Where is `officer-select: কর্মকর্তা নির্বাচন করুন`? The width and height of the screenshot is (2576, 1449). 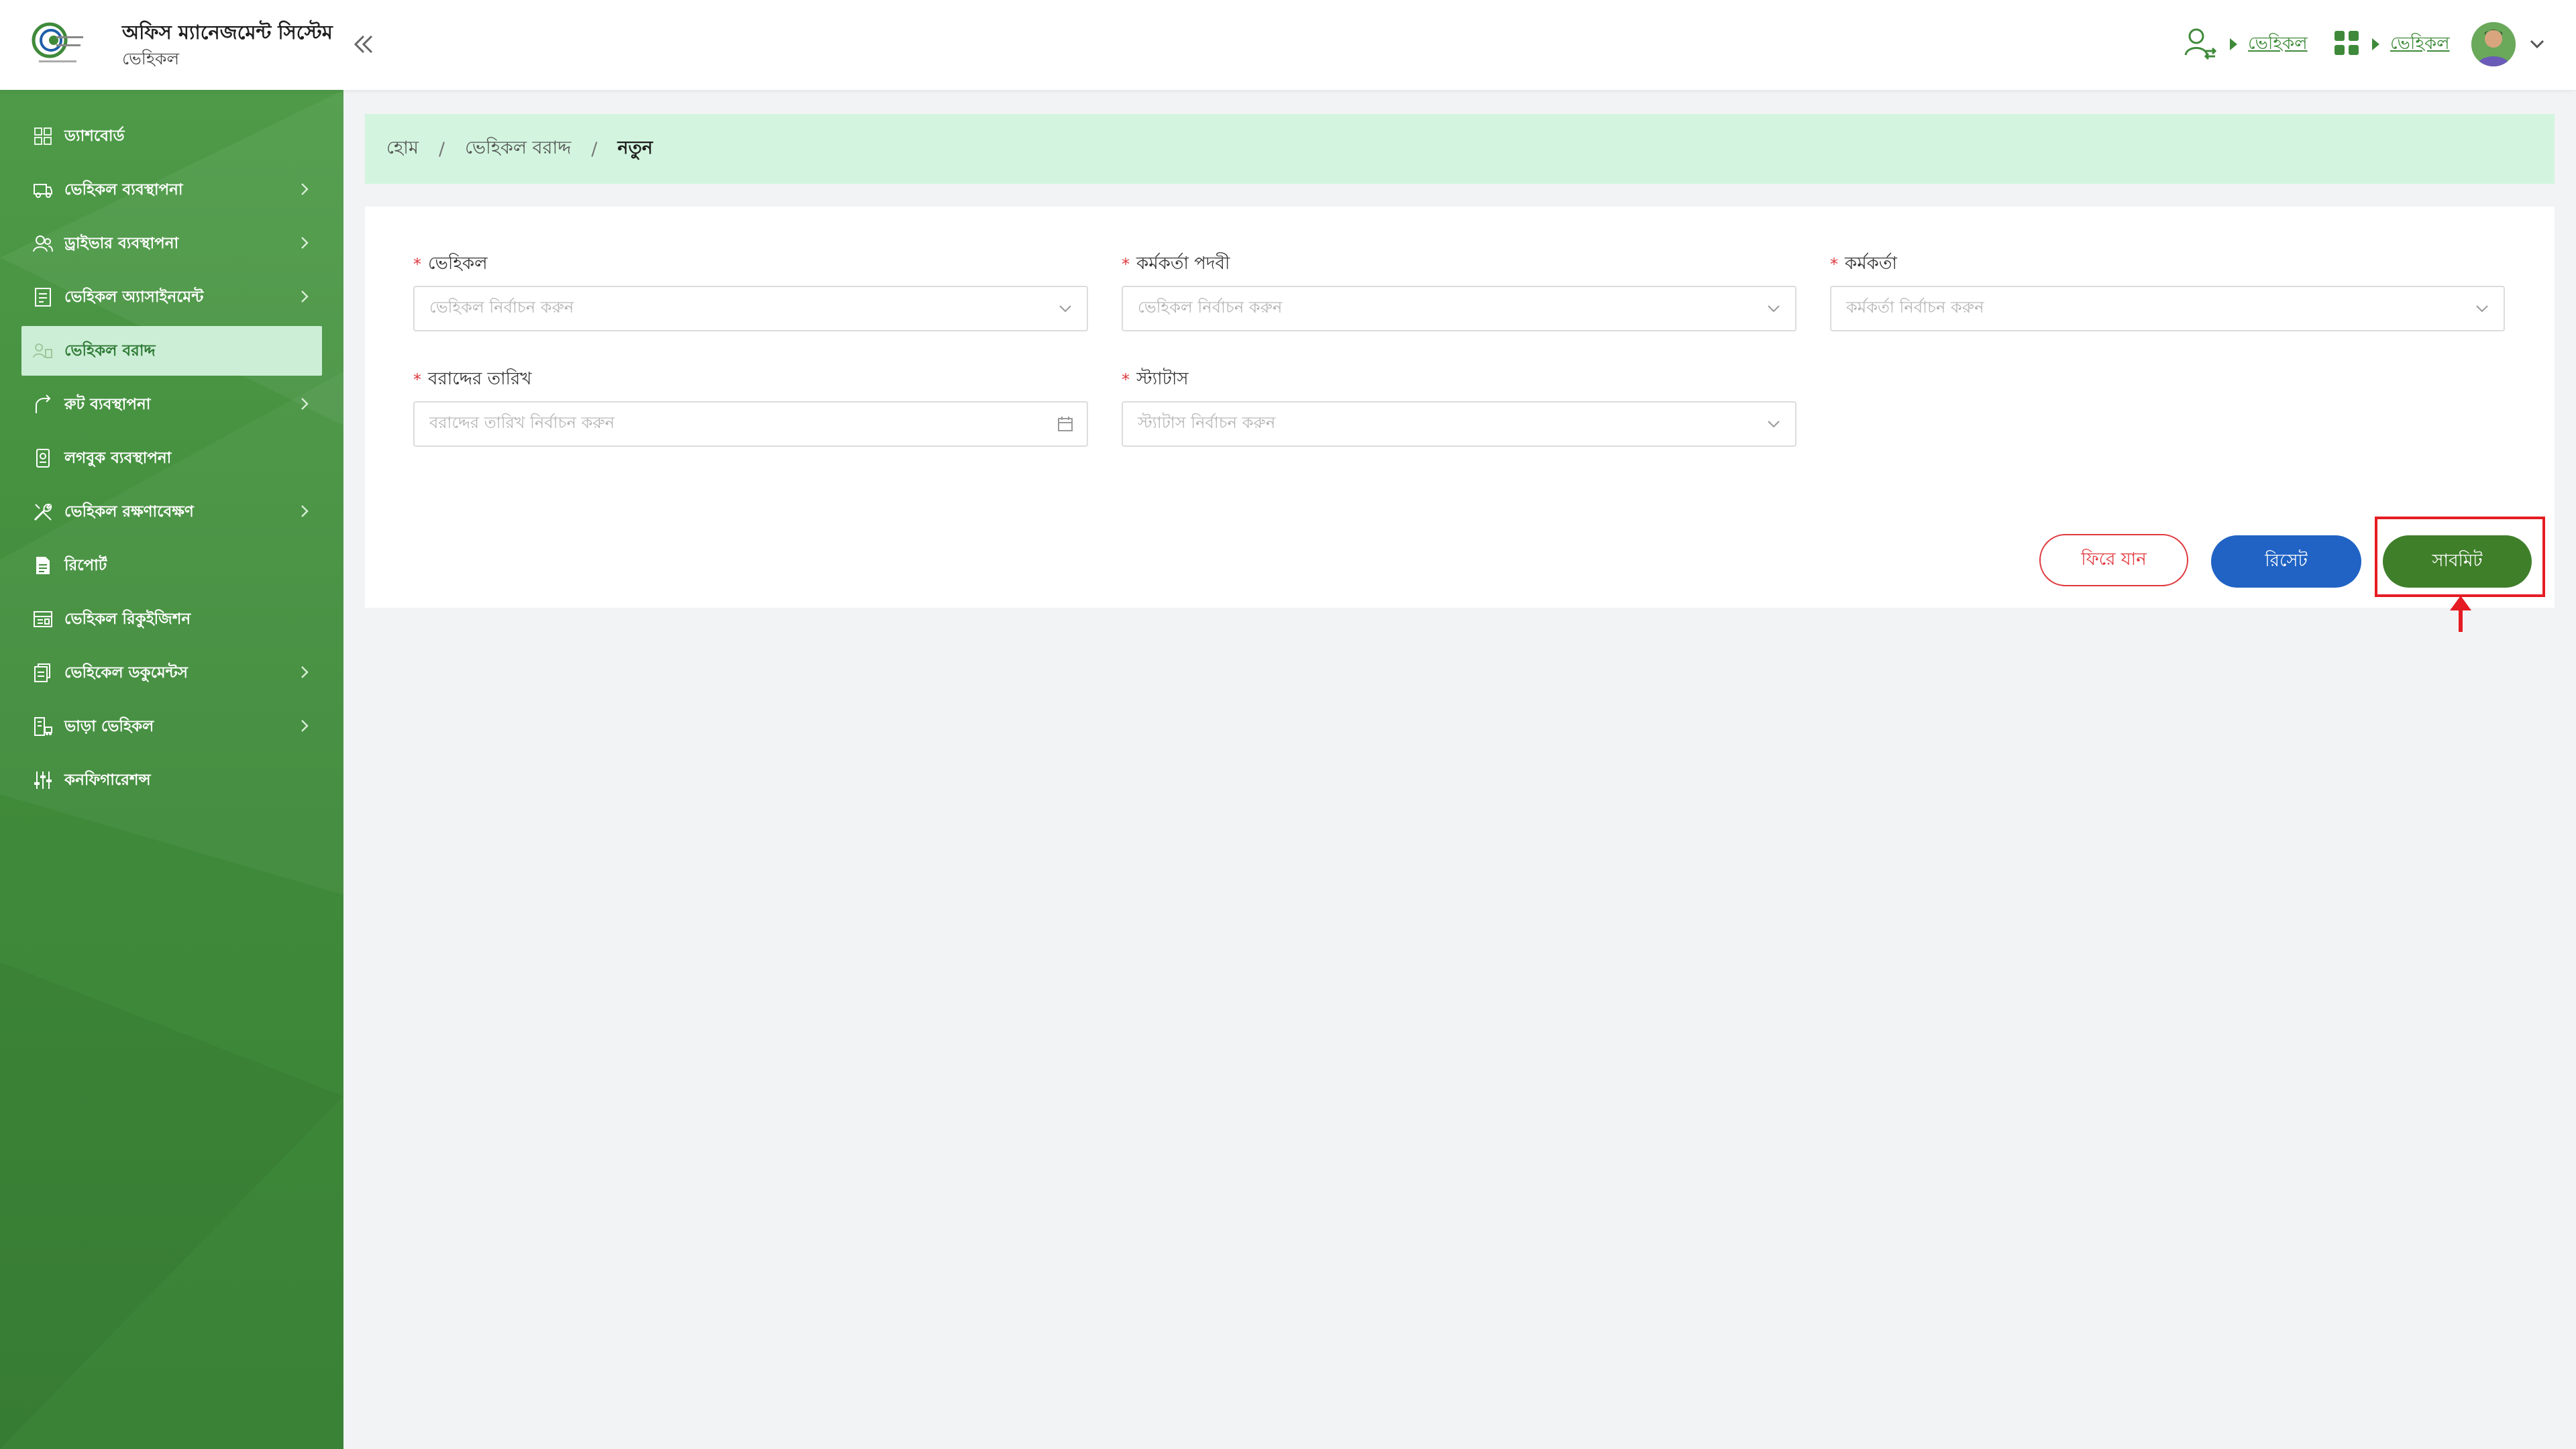
officer-select: কর্মকর্তা নির্বাচন করুন is located at coordinates (2167, 308).